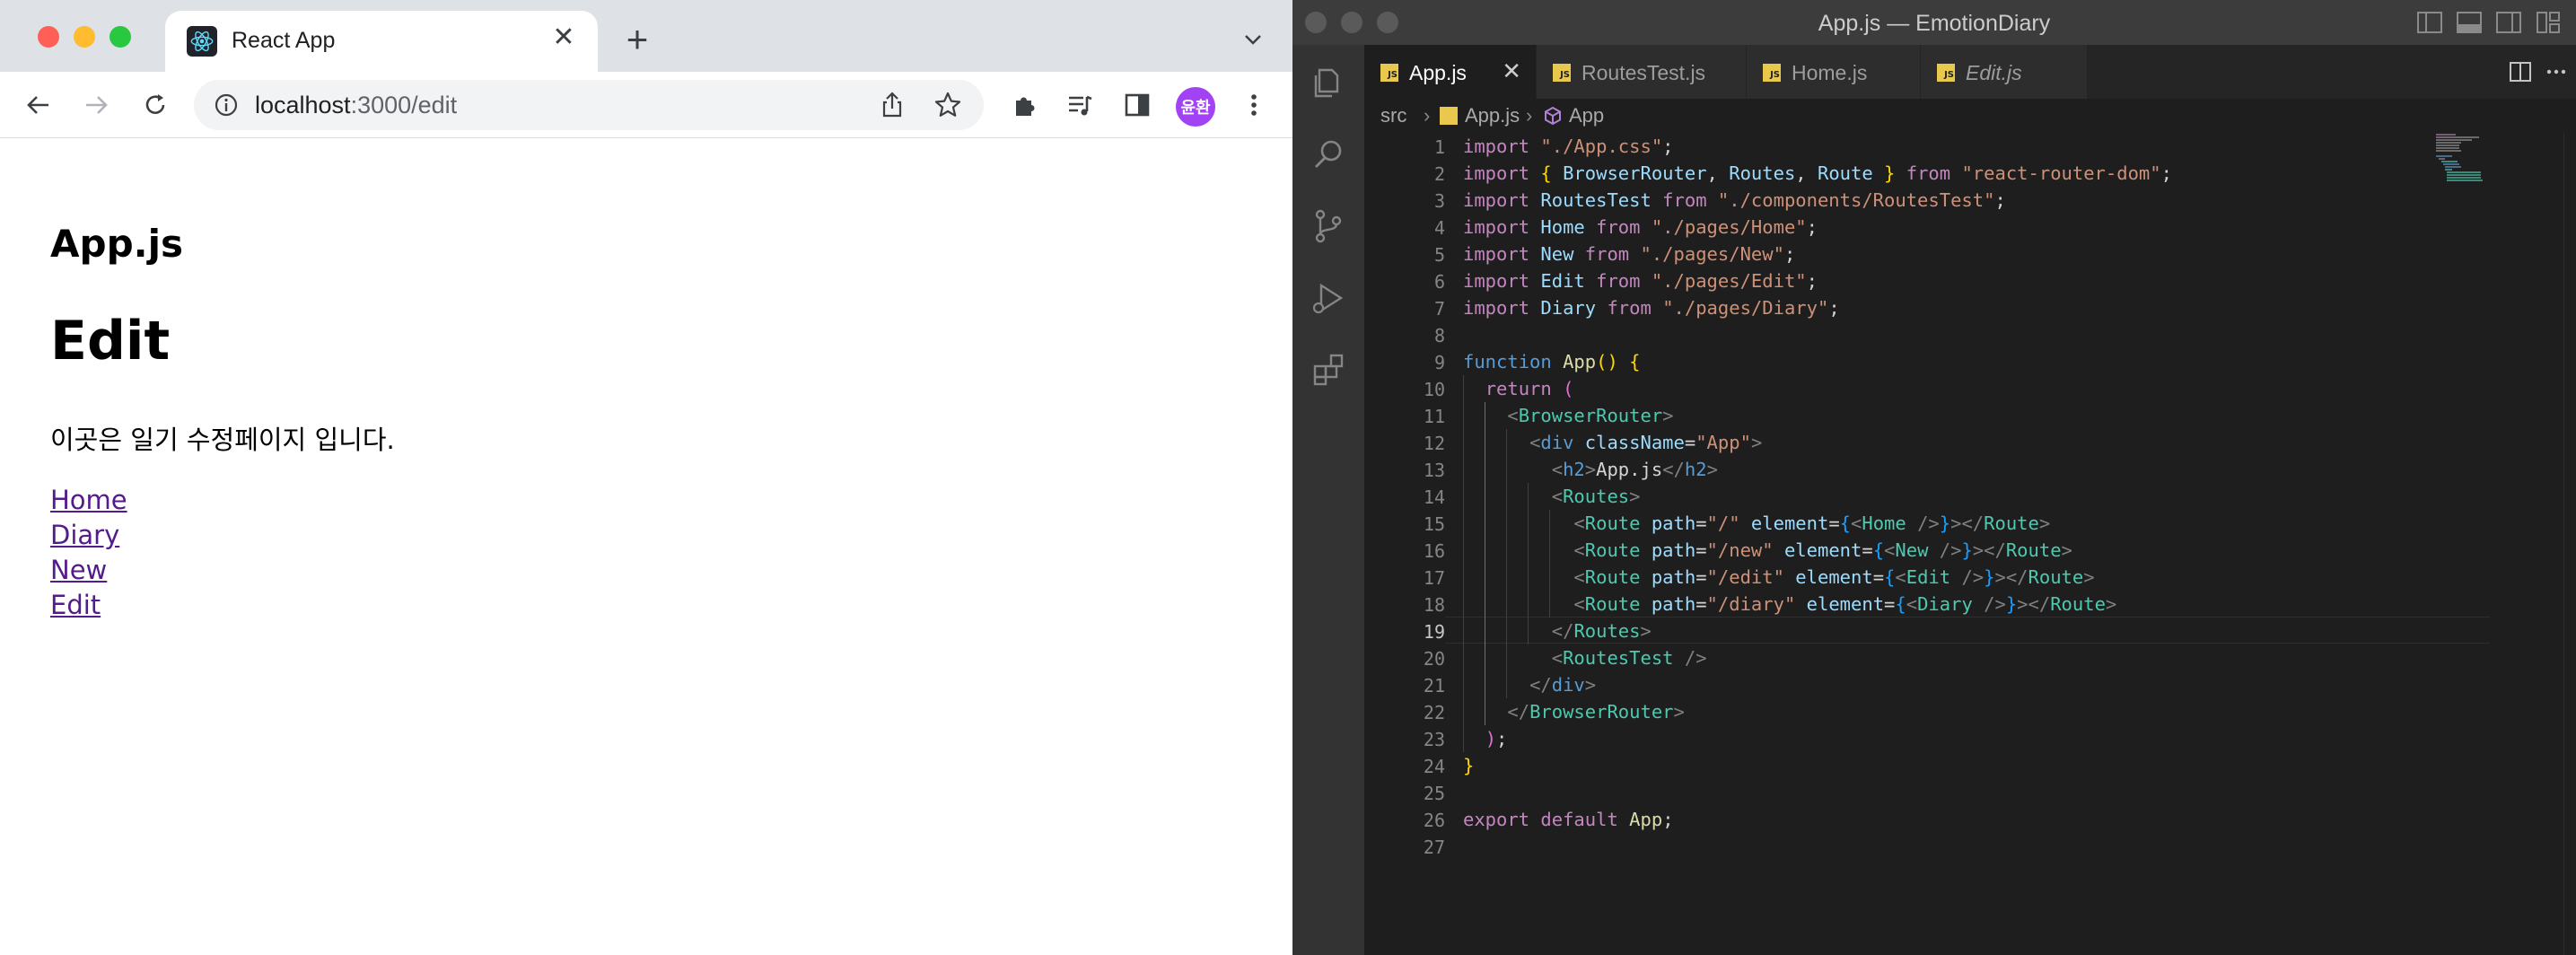 The height and width of the screenshot is (955, 2576). I want to click on line-number: 7, so click(1439, 309).